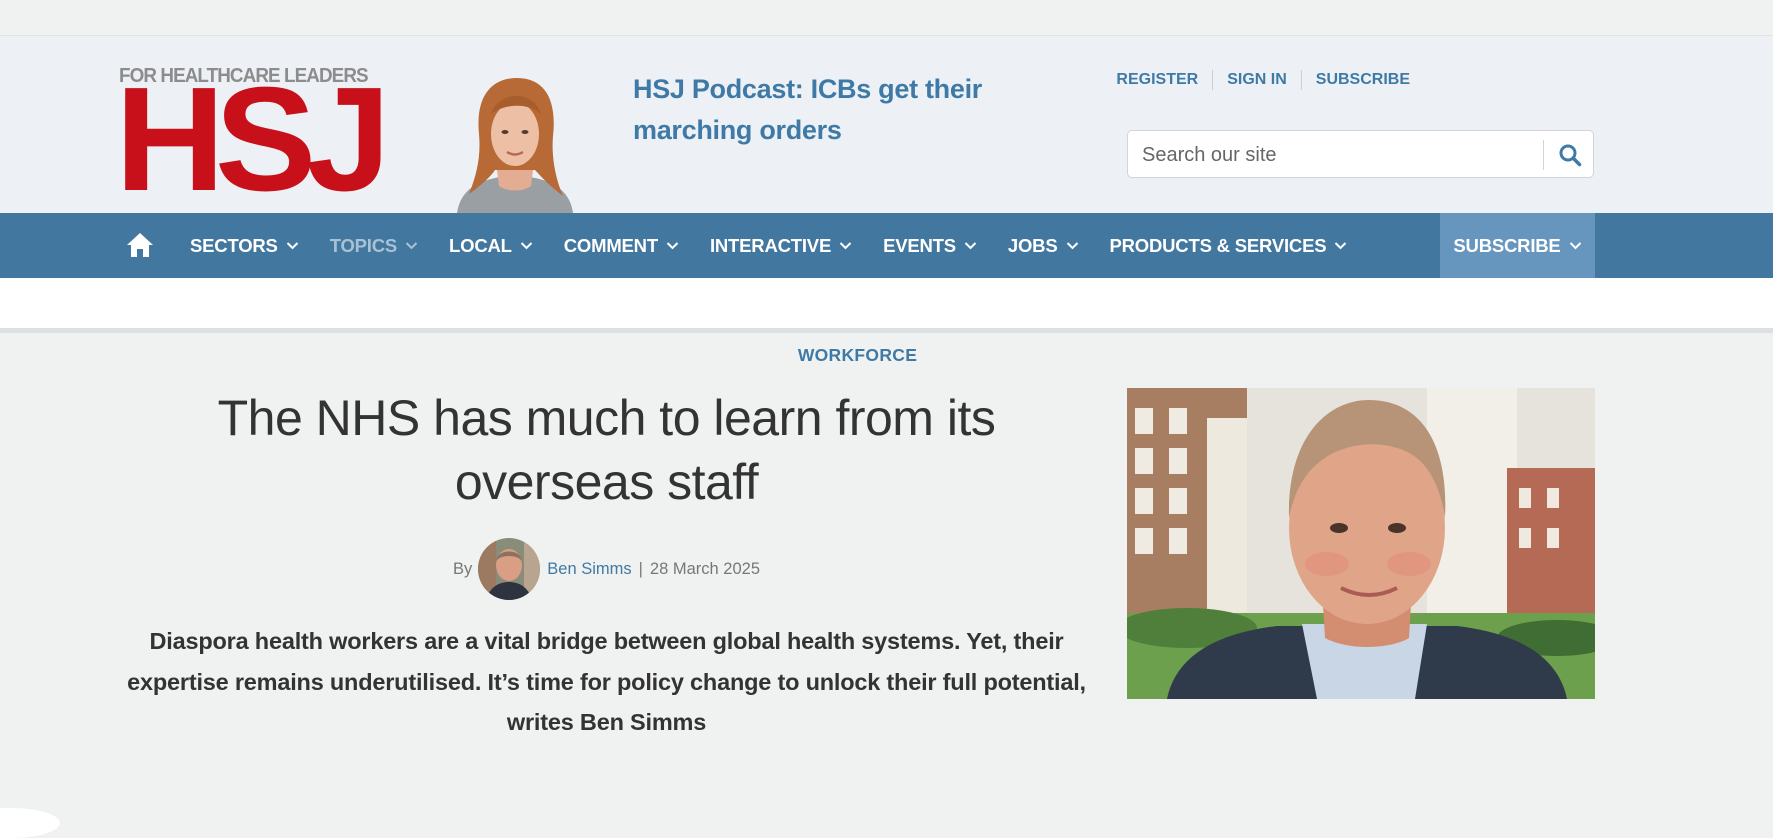  I want to click on article-byline: By Ben Simms | 28 March 2025, so click(606, 569).